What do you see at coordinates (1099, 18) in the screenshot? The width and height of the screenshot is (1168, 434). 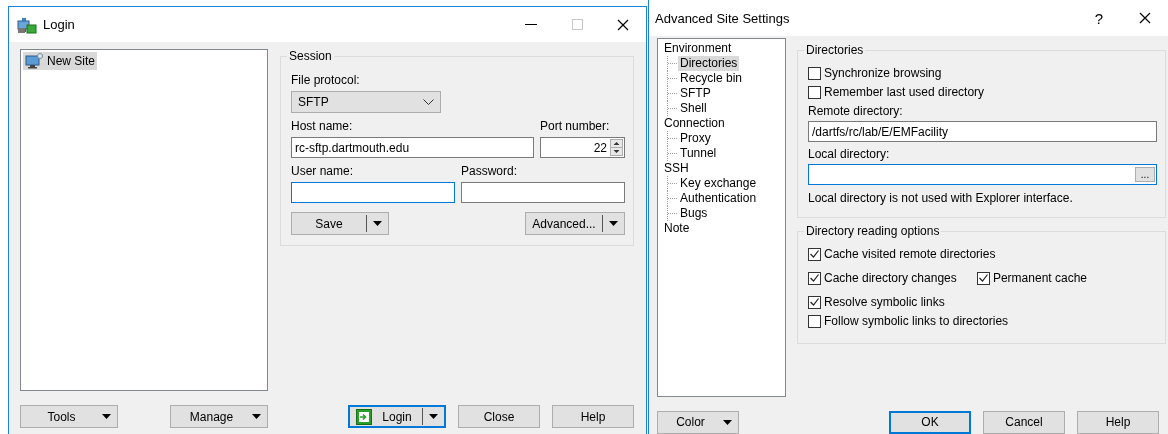 I see `help-button: ?` at bounding box center [1099, 18].